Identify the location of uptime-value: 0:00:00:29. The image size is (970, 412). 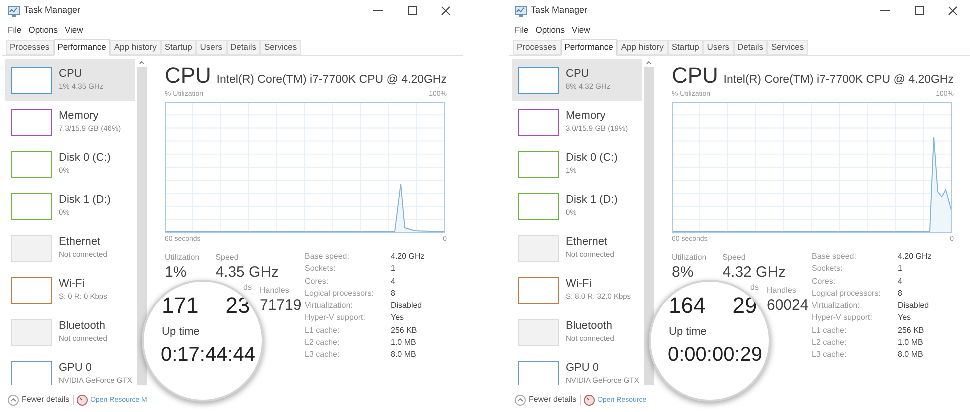
(715, 355).